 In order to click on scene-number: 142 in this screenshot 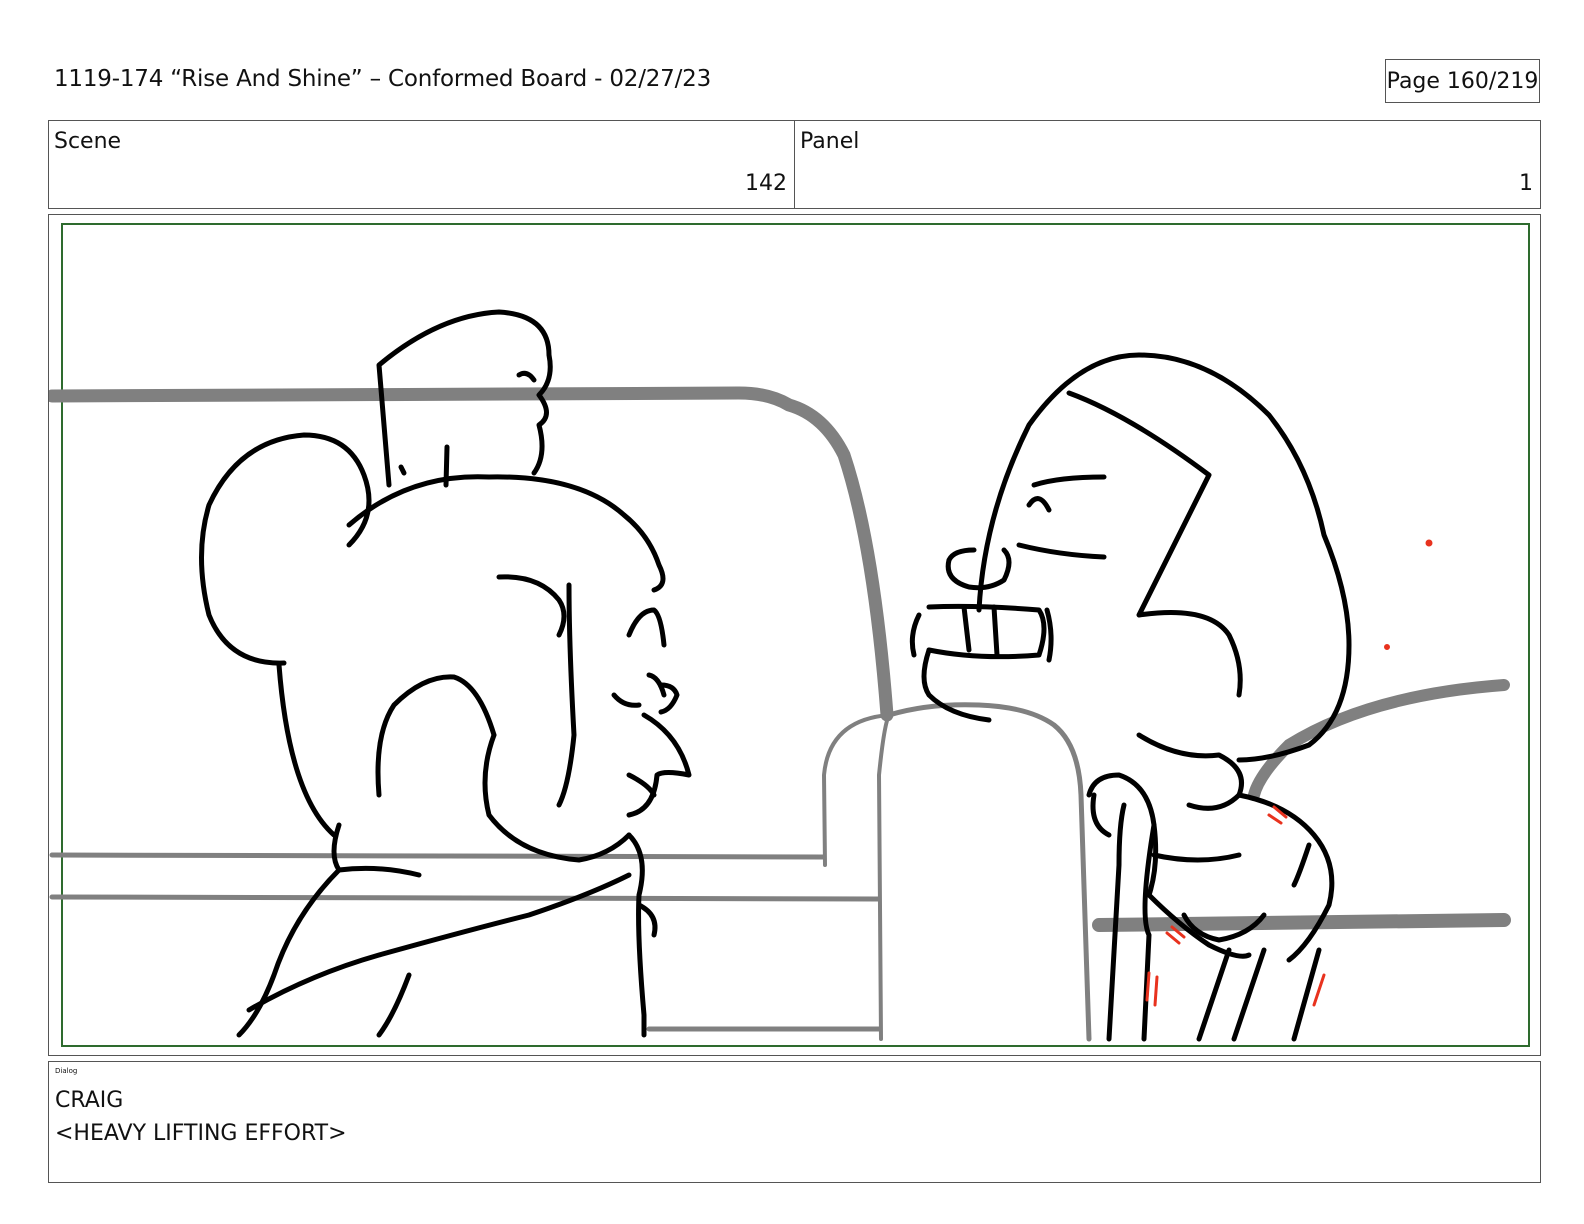, I will do `click(766, 183)`.